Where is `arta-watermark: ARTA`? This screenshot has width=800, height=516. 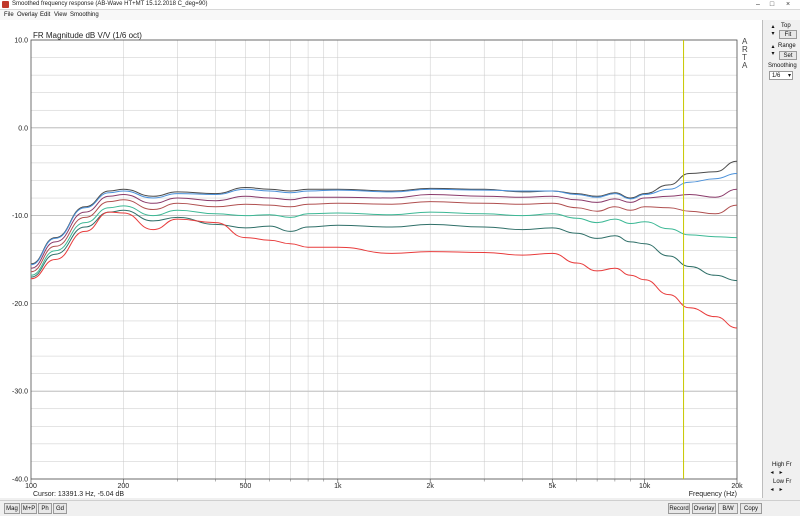
arta-watermark: ARTA is located at coordinates (745, 53).